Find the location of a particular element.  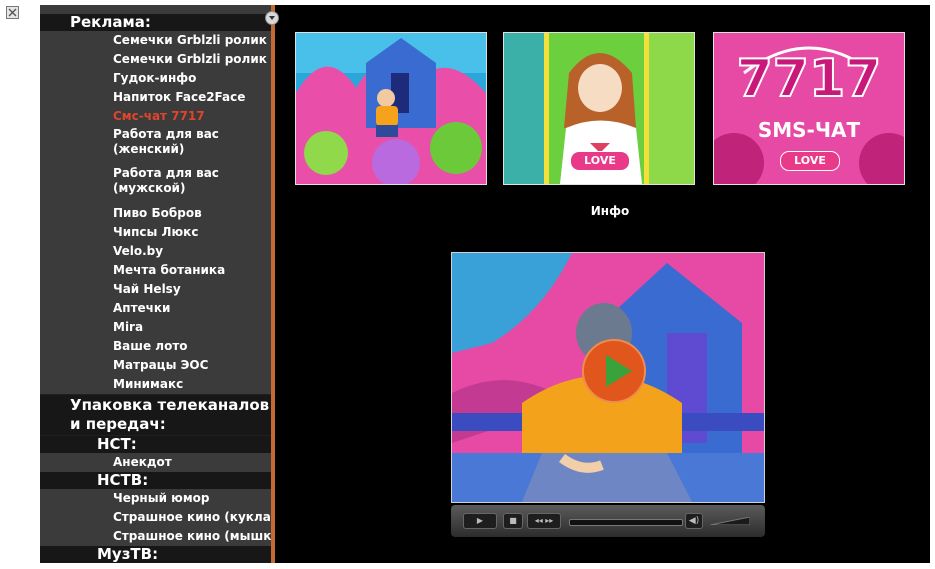

nst-list: Анекдот is located at coordinates (155, 462).